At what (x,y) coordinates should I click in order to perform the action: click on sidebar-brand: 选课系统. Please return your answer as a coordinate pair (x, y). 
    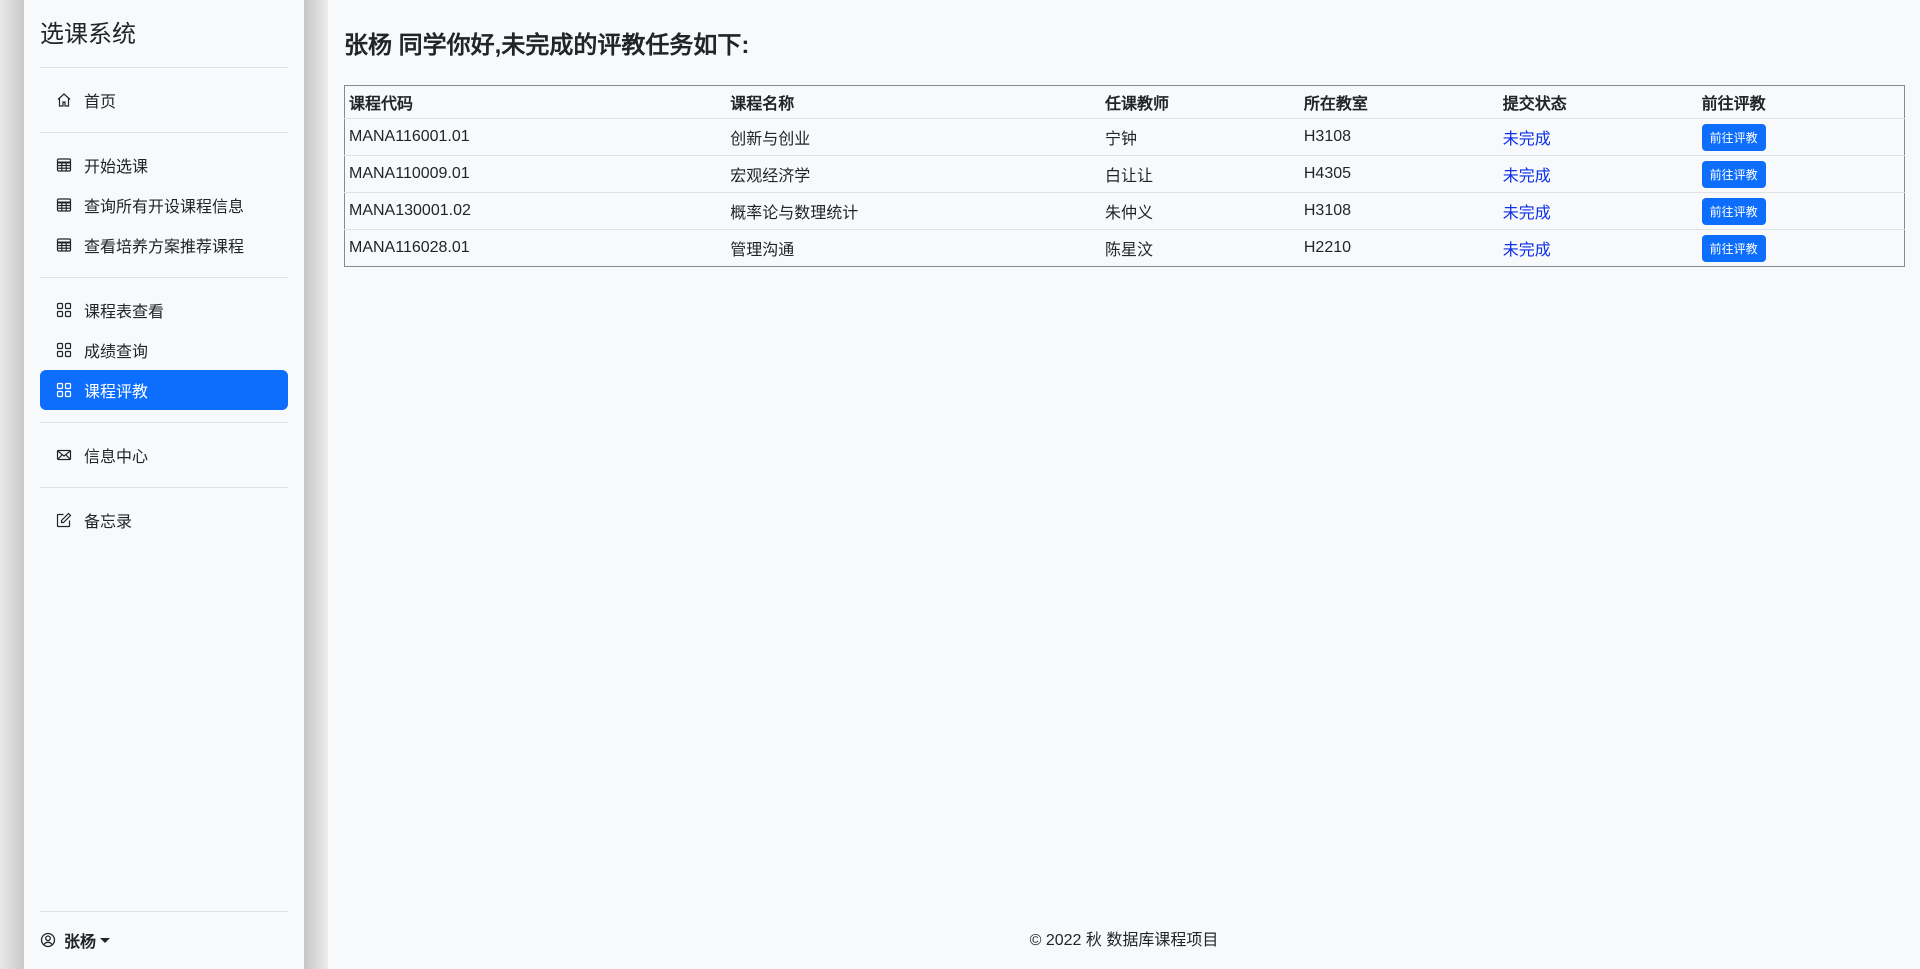
    Looking at the image, I should click on (164, 34).